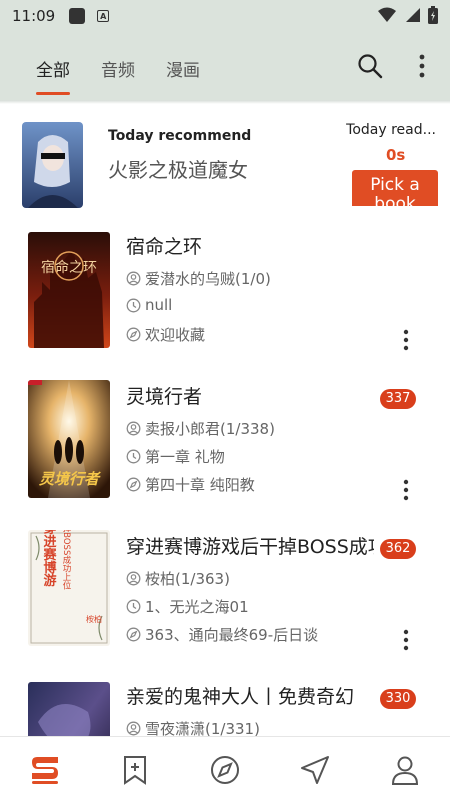  What do you see at coordinates (164, 397) in the screenshot?
I see `book-title: 灵境行者` at bounding box center [164, 397].